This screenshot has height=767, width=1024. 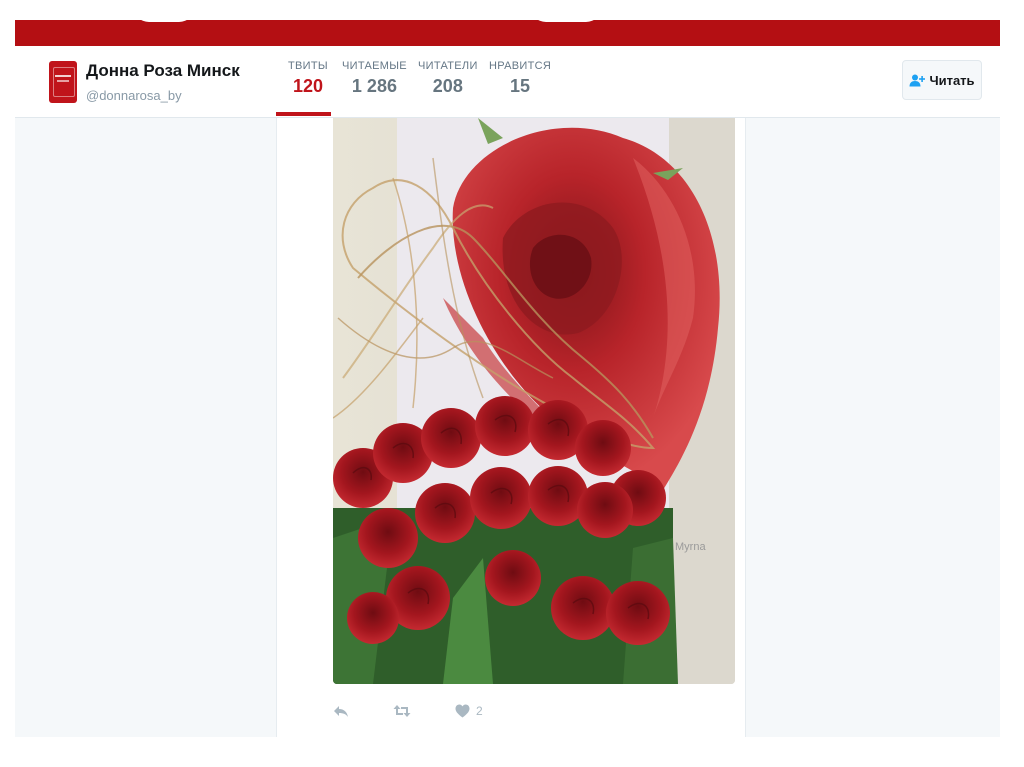 I want to click on stat-label: ЧИТАЕМЫЕ, so click(x=374, y=66).